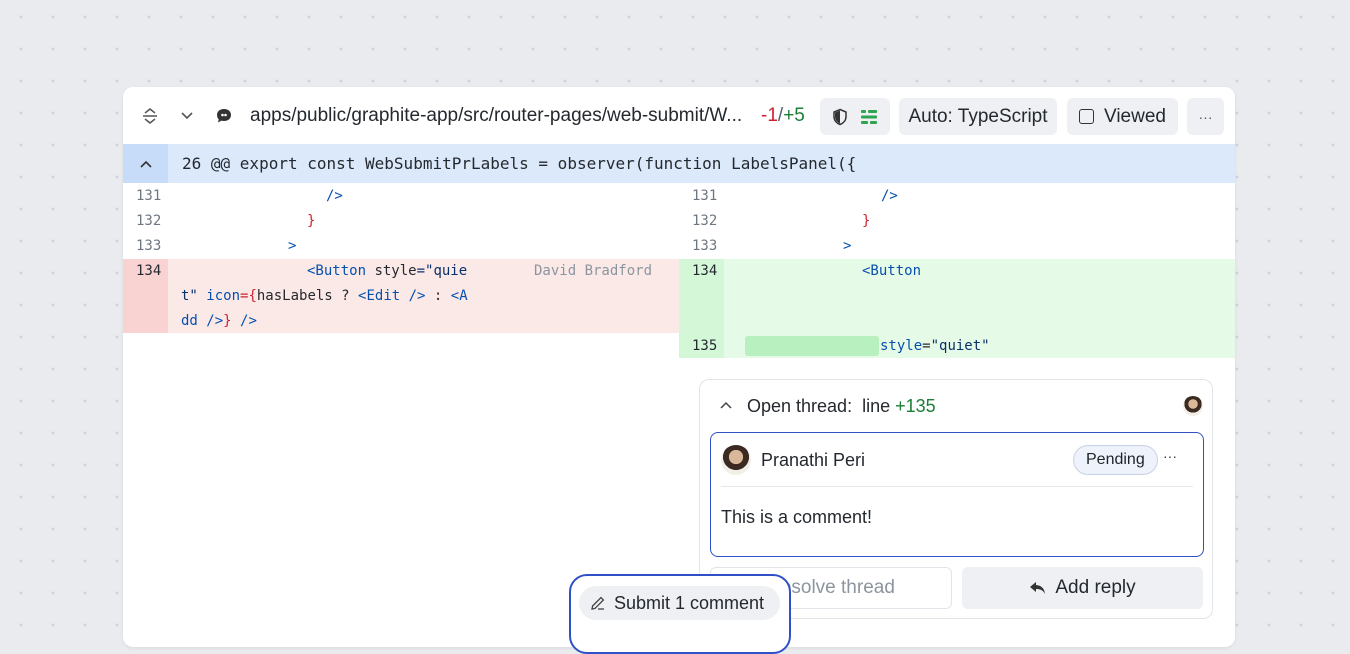 The height and width of the screenshot is (654, 1350). I want to click on added-code-line: style="quiet", so click(935, 346).